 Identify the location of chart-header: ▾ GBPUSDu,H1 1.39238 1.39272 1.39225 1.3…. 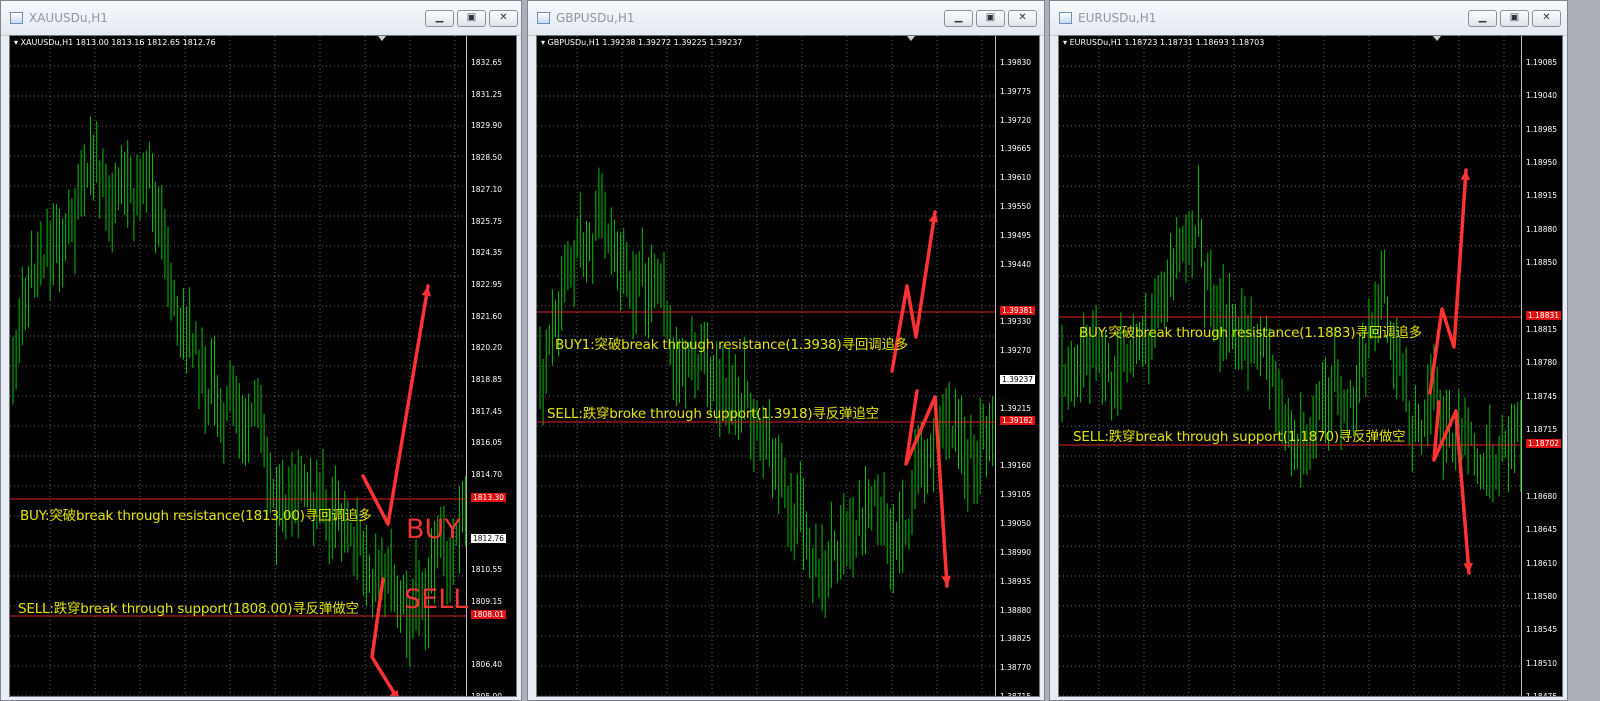
(642, 42).